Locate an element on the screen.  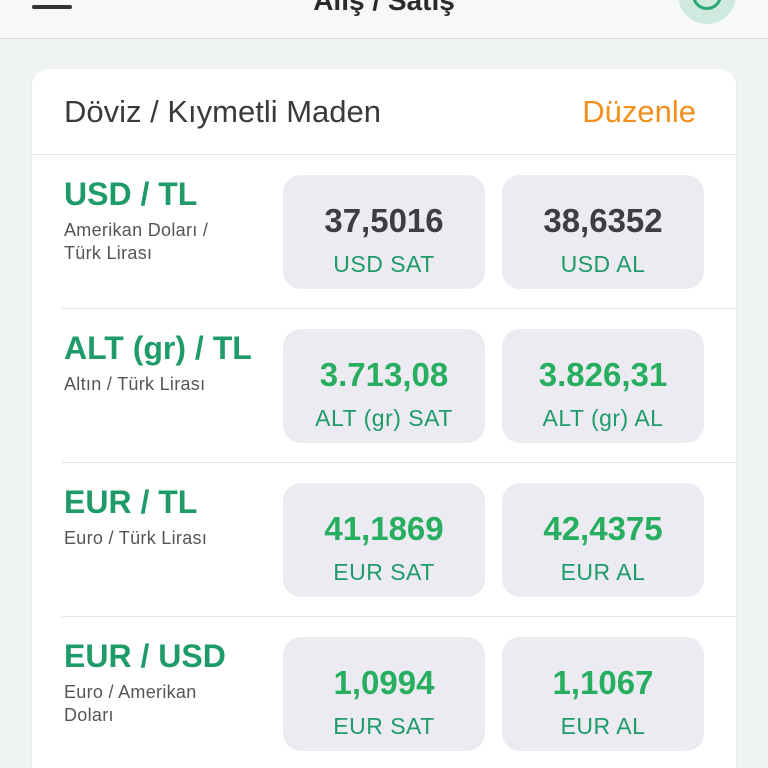
pair-description: Altın / Türk Lirası is located at coordinates (135, 384).